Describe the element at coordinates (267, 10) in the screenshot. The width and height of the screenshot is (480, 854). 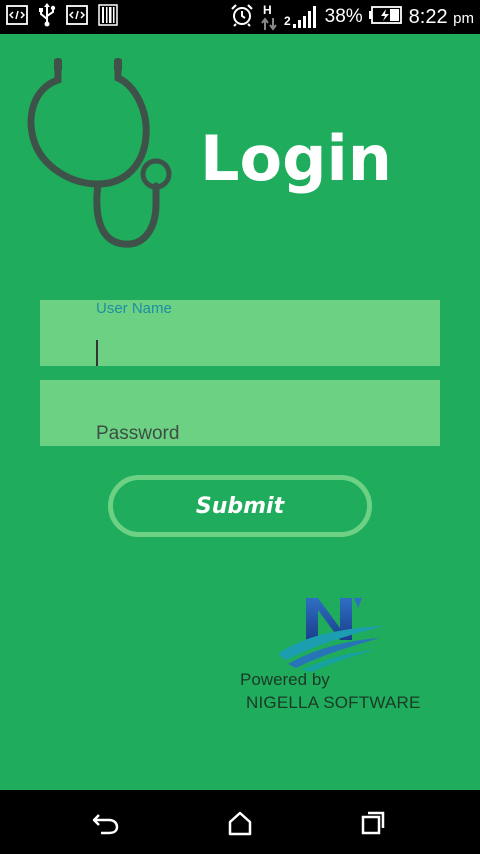
I see `network-type: H` at that location.